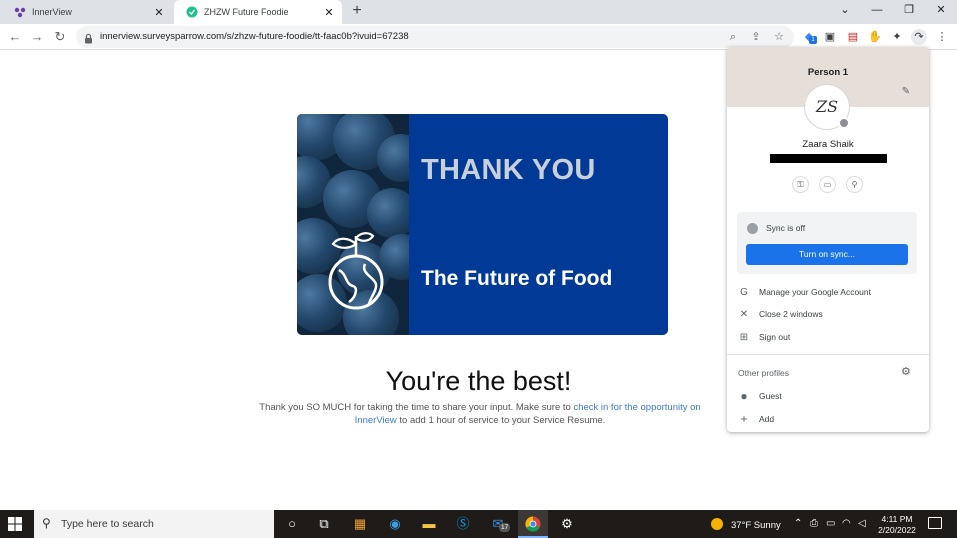 Image resolution: width=957 pixels, height=538 pixels. I want to click on forward-icon: →, so click(37, 37).